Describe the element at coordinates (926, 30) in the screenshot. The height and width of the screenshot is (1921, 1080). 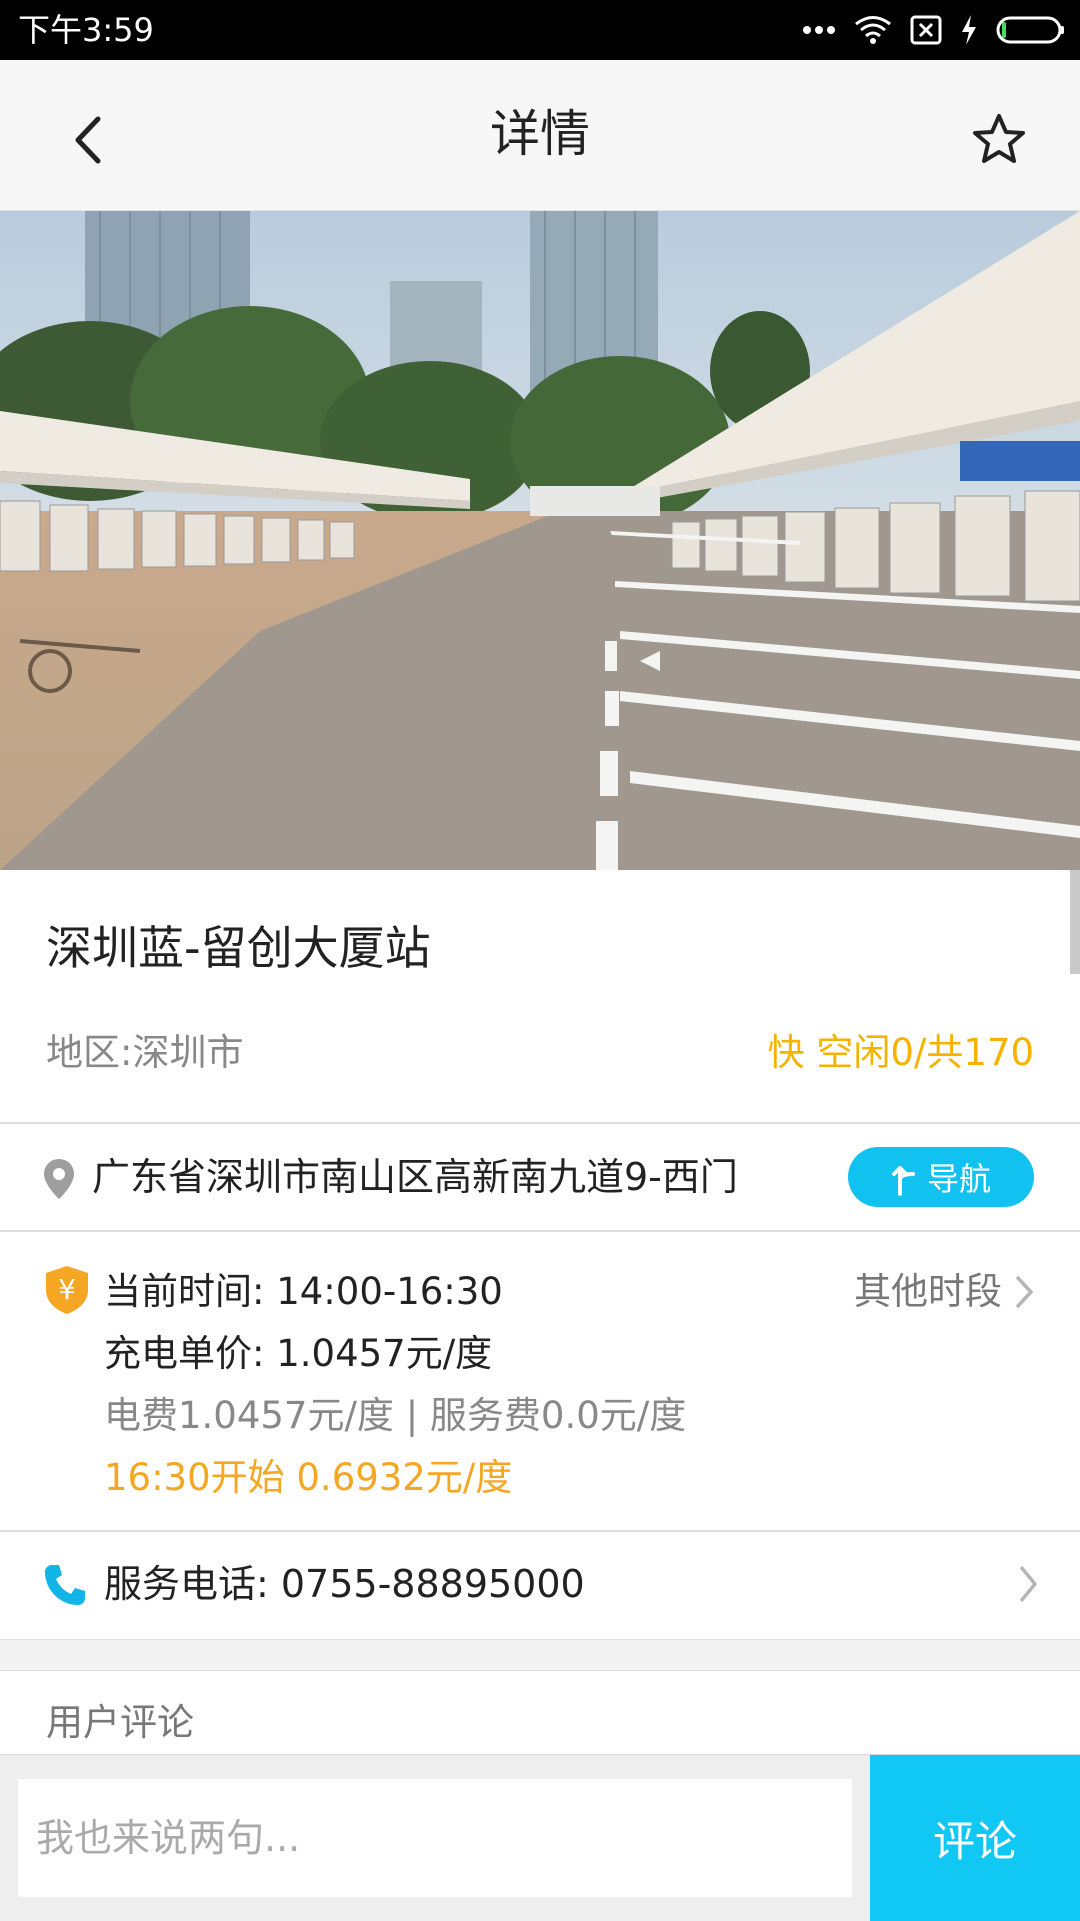
I see `no-sim-icon` at that location.